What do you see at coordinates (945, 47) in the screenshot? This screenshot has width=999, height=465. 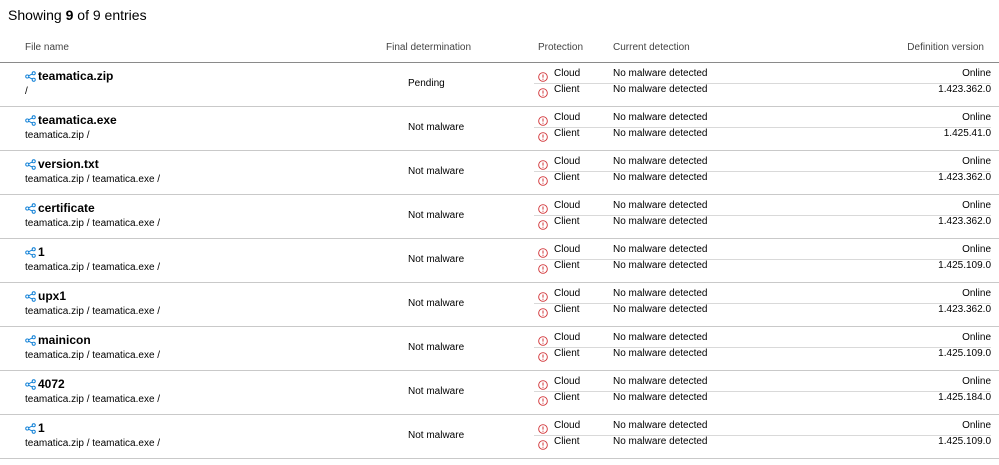 I see `column-header-definition-version: Definition version` at bounding box center [945, 47].